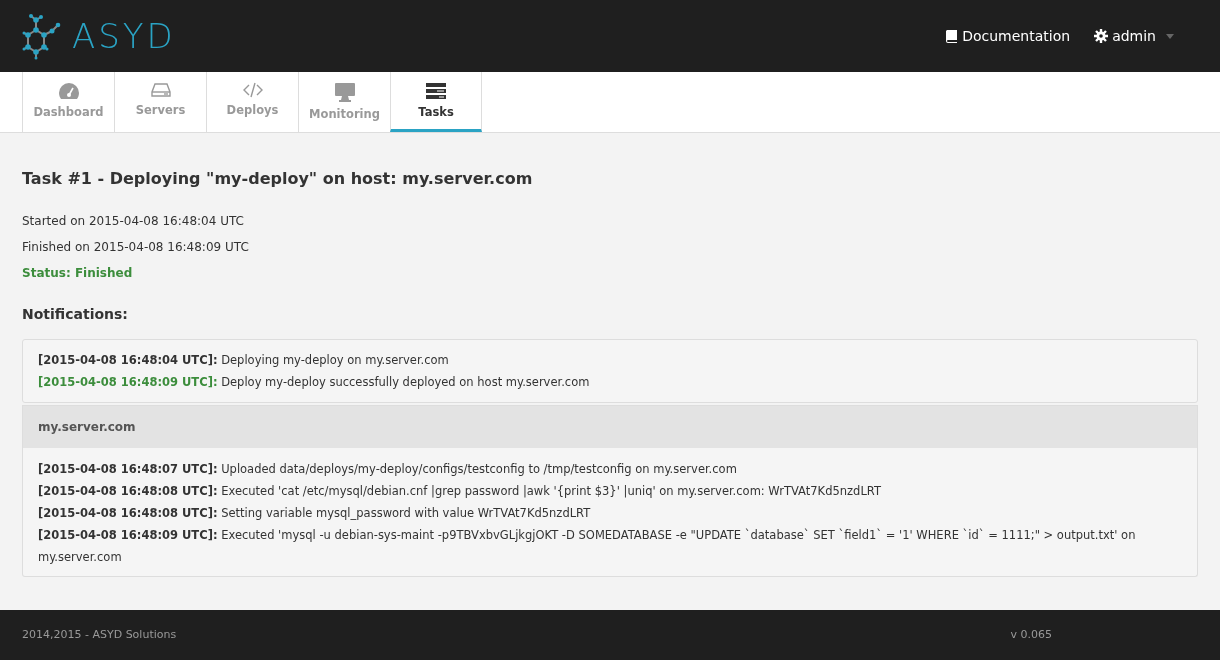 This screenshot has height=660, width=1220. What do you see at coordinates (252, 90) in the screenshot?
I see `code-icon` at bounding box center [252, 90].